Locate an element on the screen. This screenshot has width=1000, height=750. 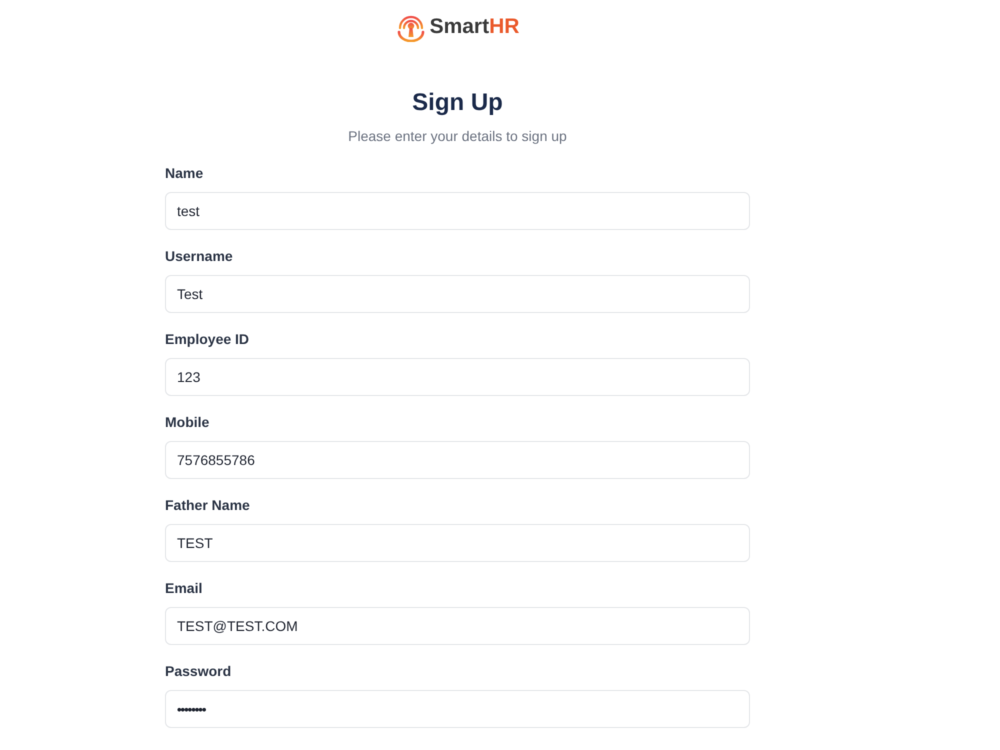
field-label: Password is located at coordinates (198, 671).